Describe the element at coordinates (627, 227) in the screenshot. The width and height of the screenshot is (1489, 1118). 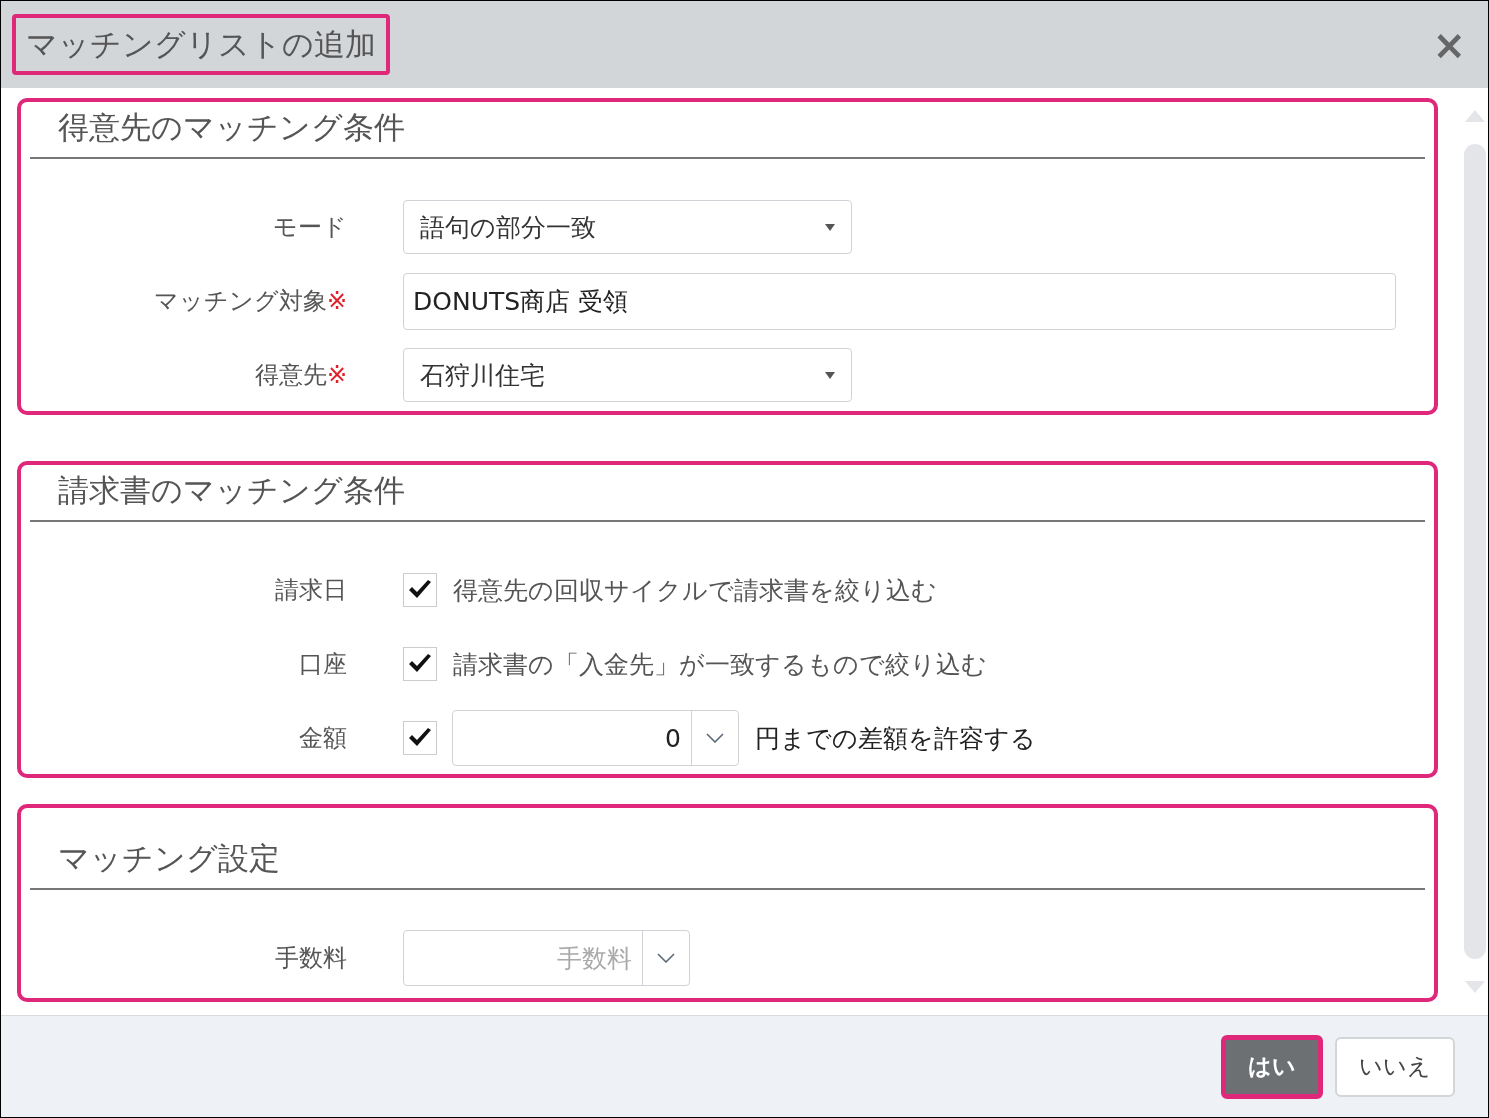
I see `dropdown: 語句の部分一致` at that location.